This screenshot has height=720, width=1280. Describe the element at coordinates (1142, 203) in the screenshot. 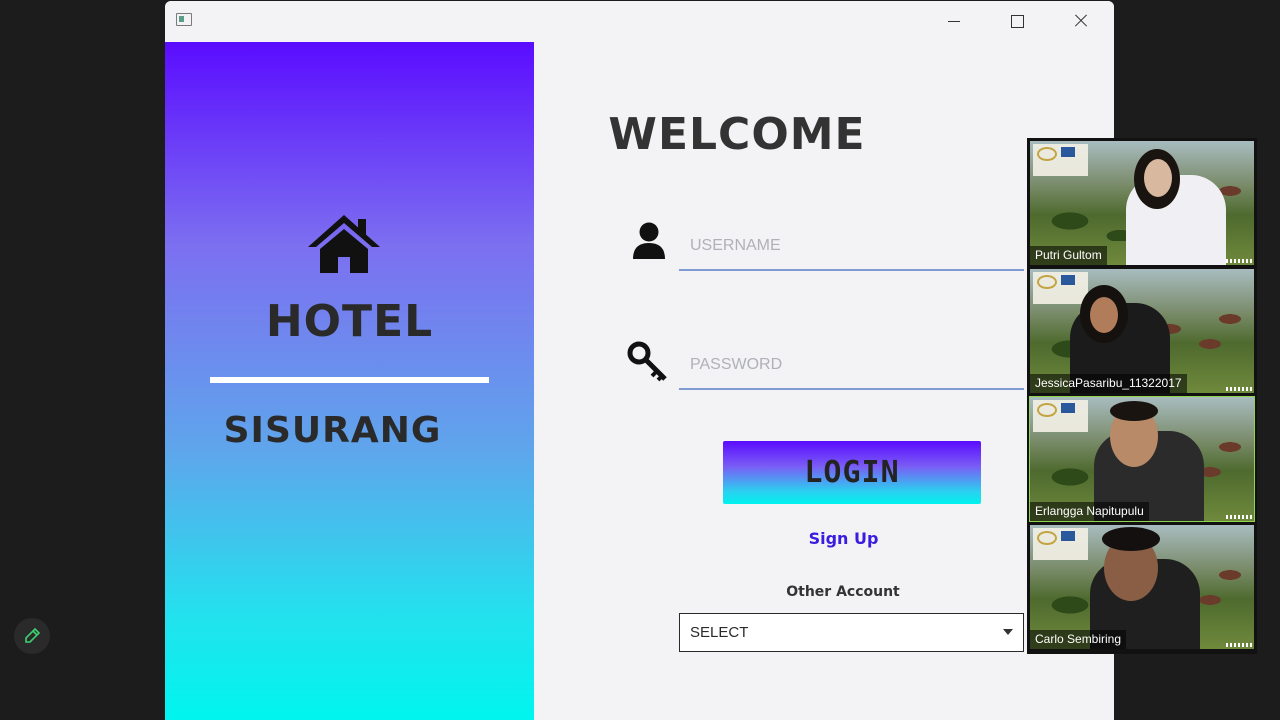

I see `video-tile: Putri Gultom` at that location.